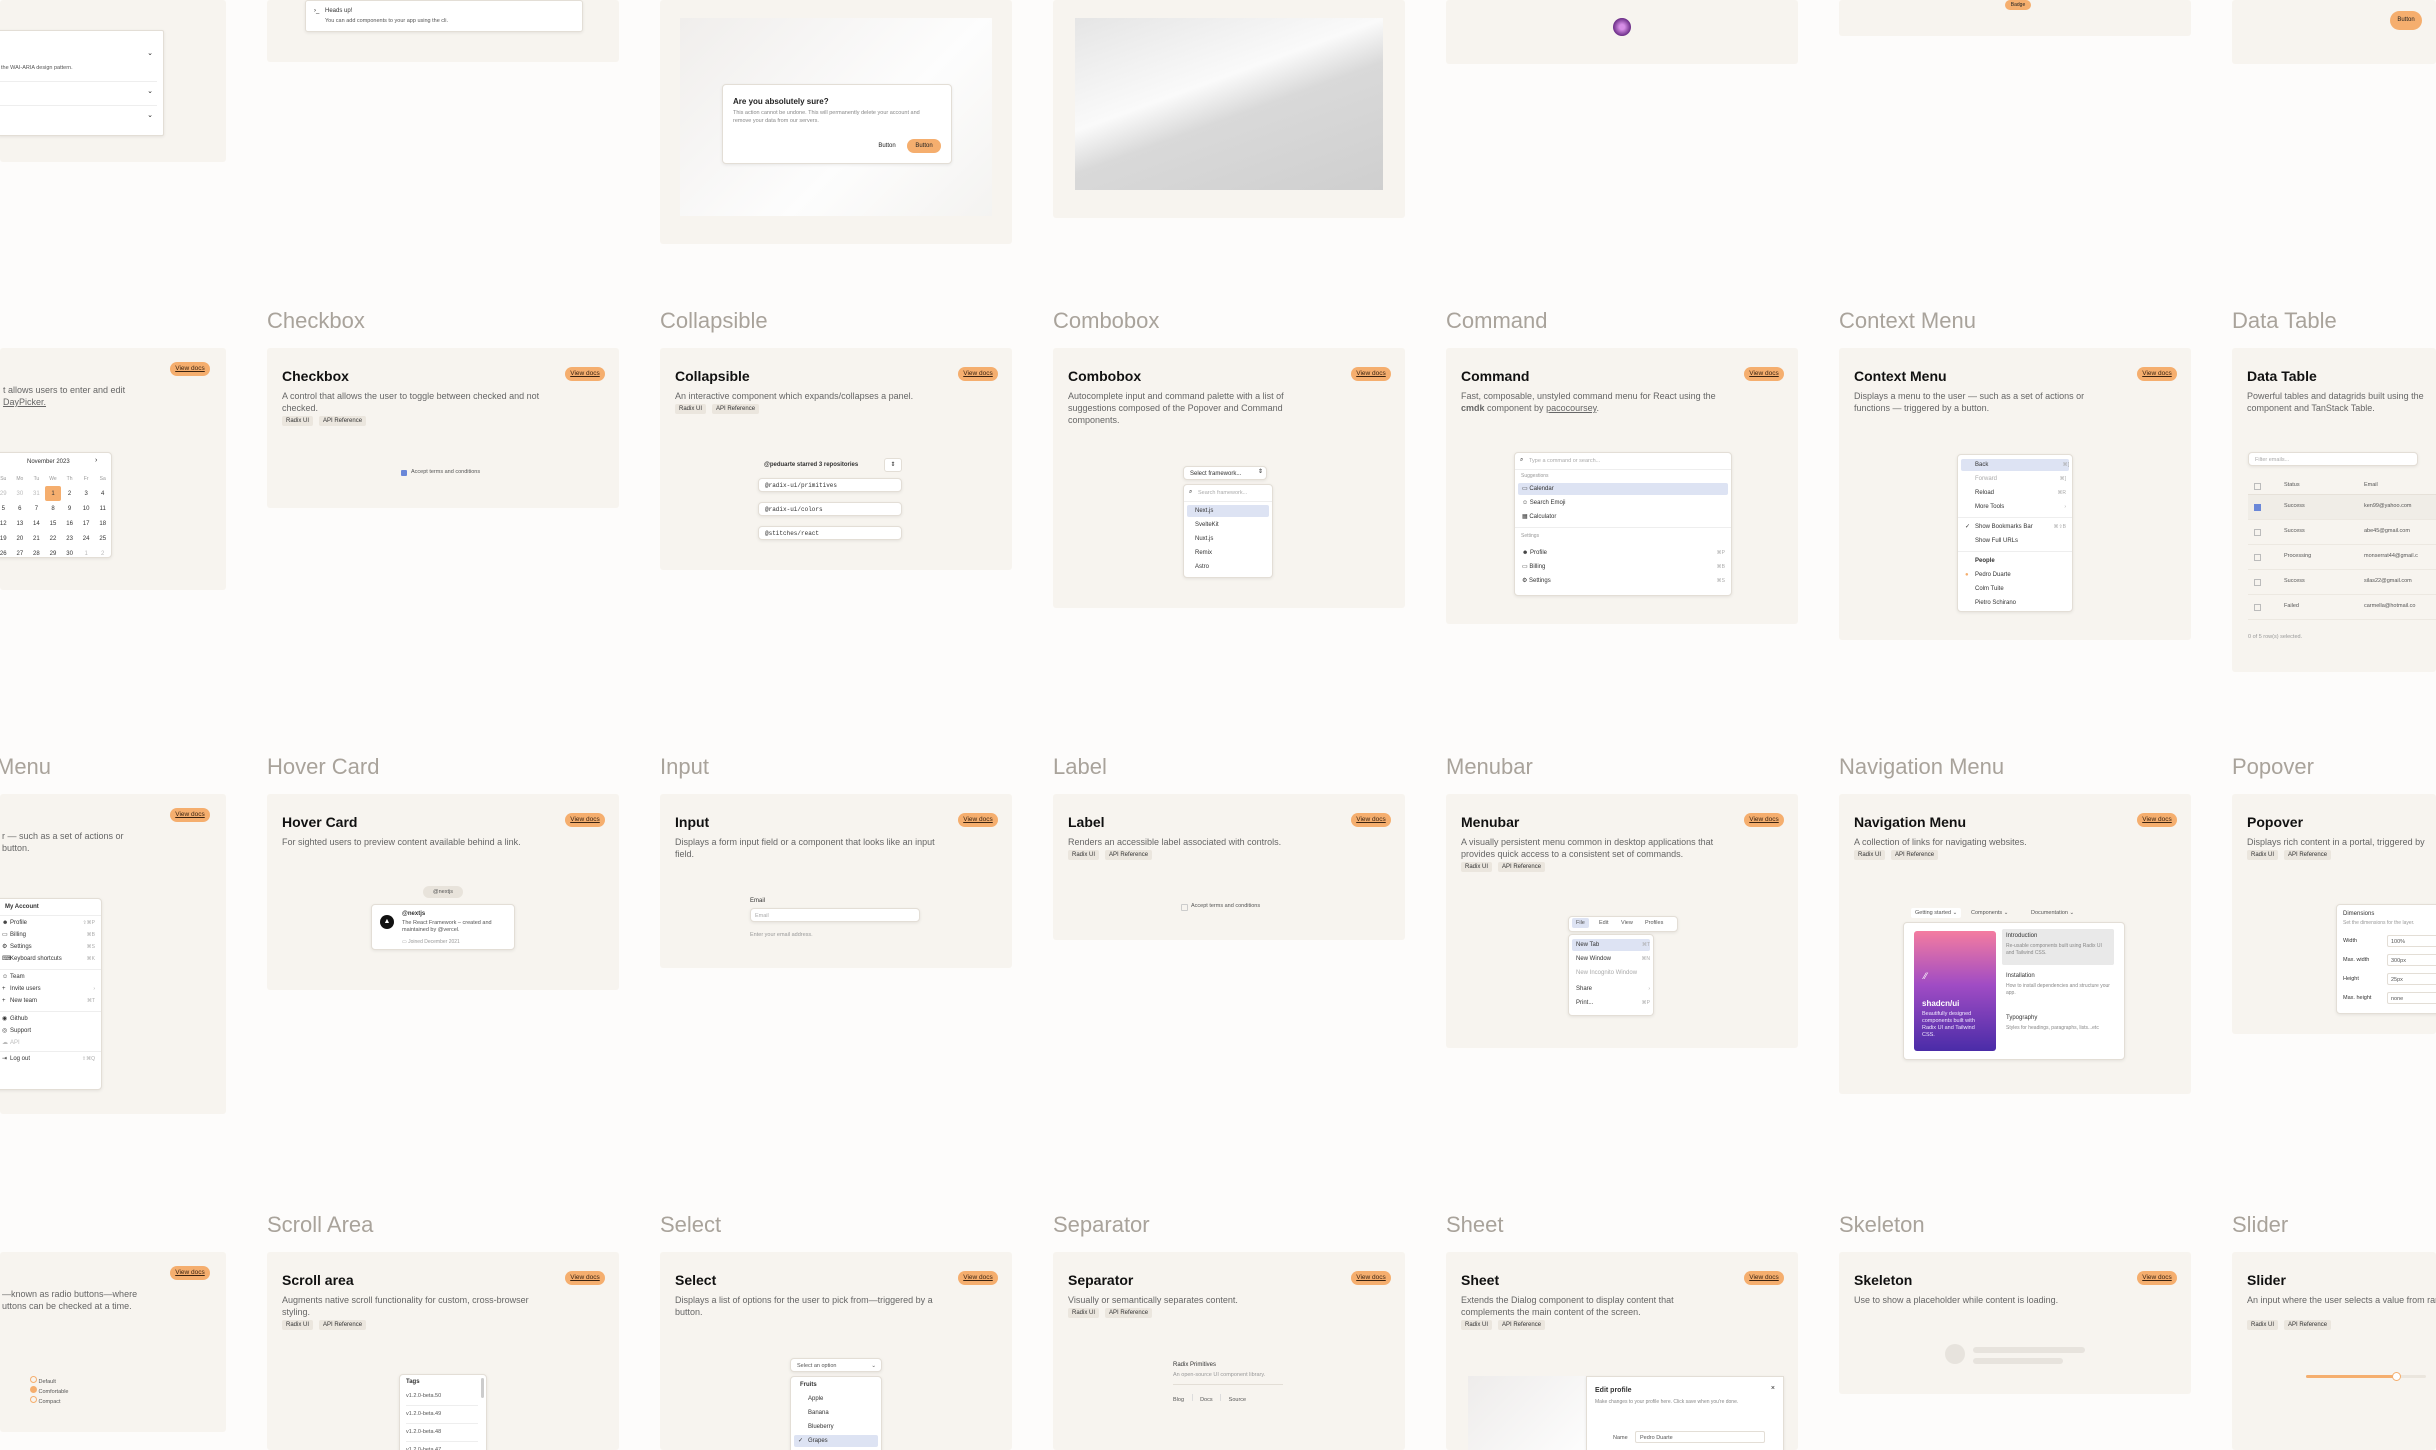 The width and height of the screenshot is (2436, 1450). I want to click on link-docs: Docs, so click(1206, 1400).